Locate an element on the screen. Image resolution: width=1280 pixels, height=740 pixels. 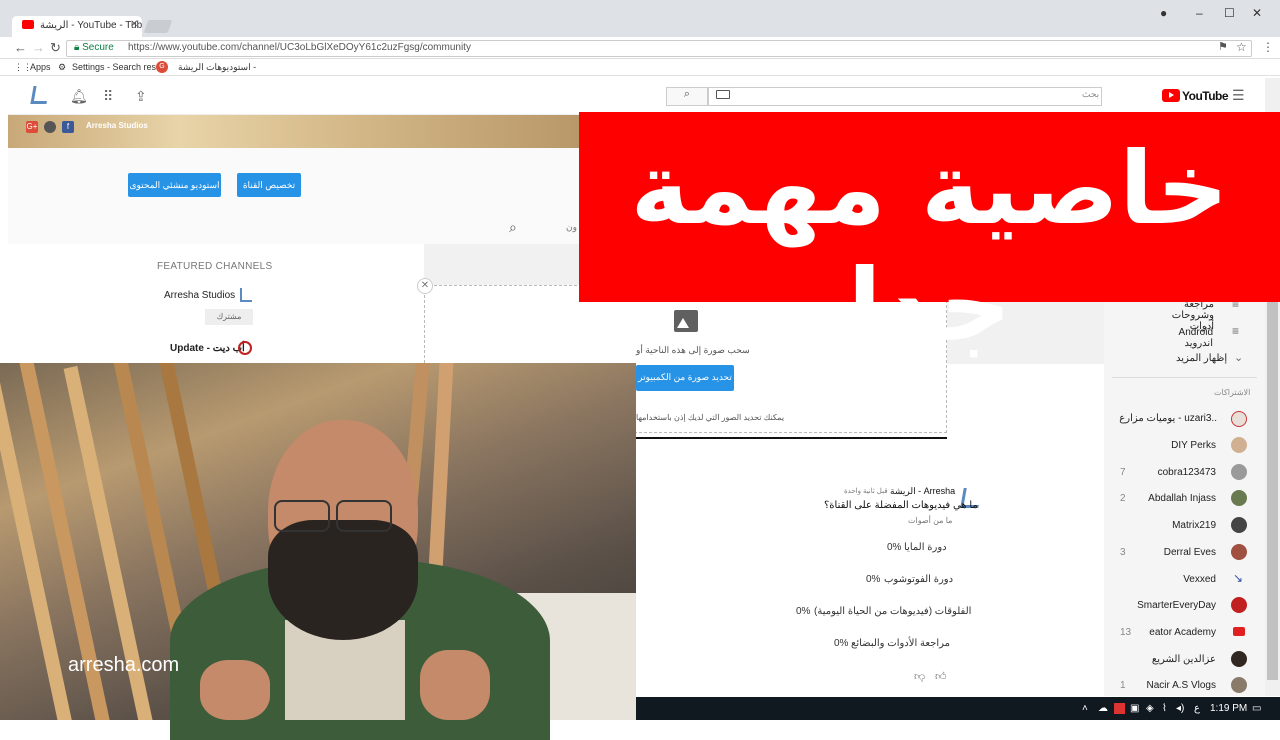
keyboard-lang: ع is located at coordinates (1197, 708).